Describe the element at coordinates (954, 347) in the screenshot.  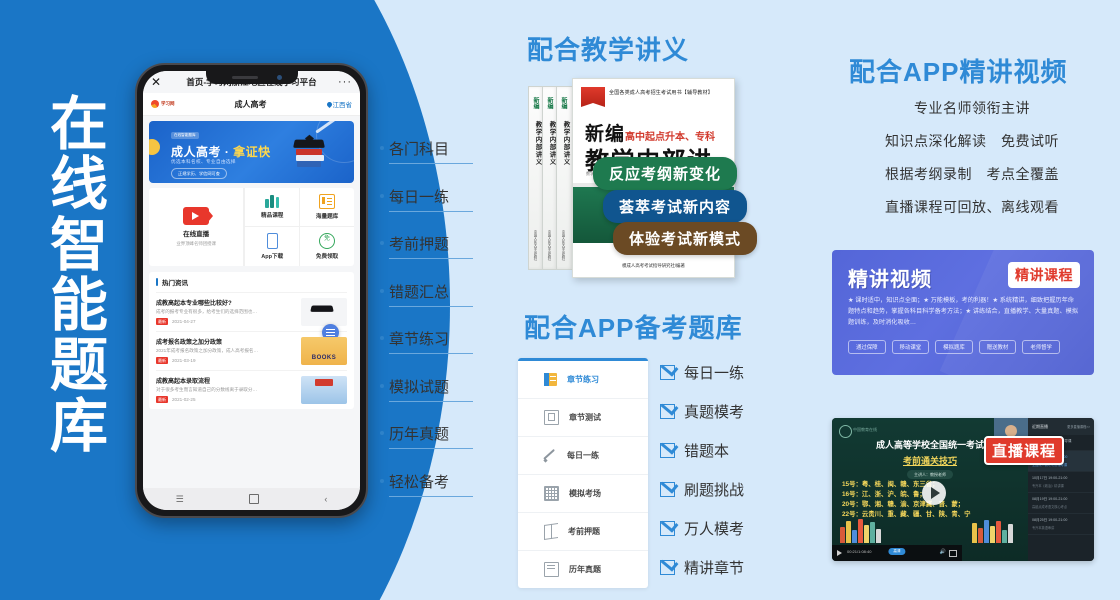
I see `course-tag: 模拟题库` at that location.